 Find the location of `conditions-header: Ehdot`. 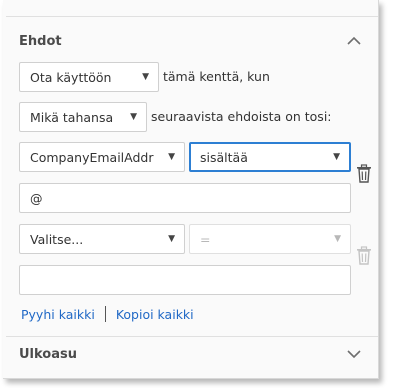

conditions-header: Ehdot is located at coordinates (190, 41).